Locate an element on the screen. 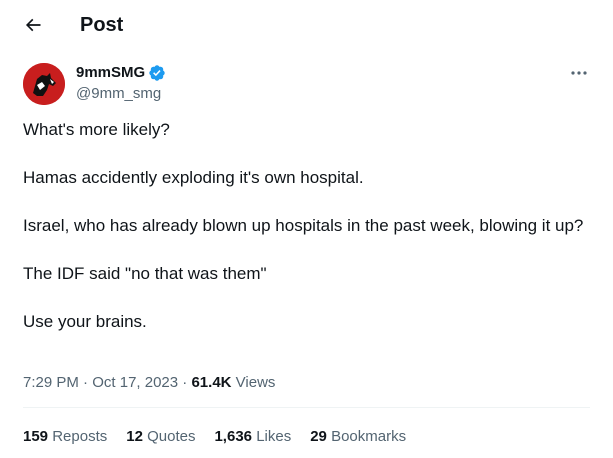 This screenshot has width=613, height=458. arrow-left-icon is located at coordinates (33, 25).